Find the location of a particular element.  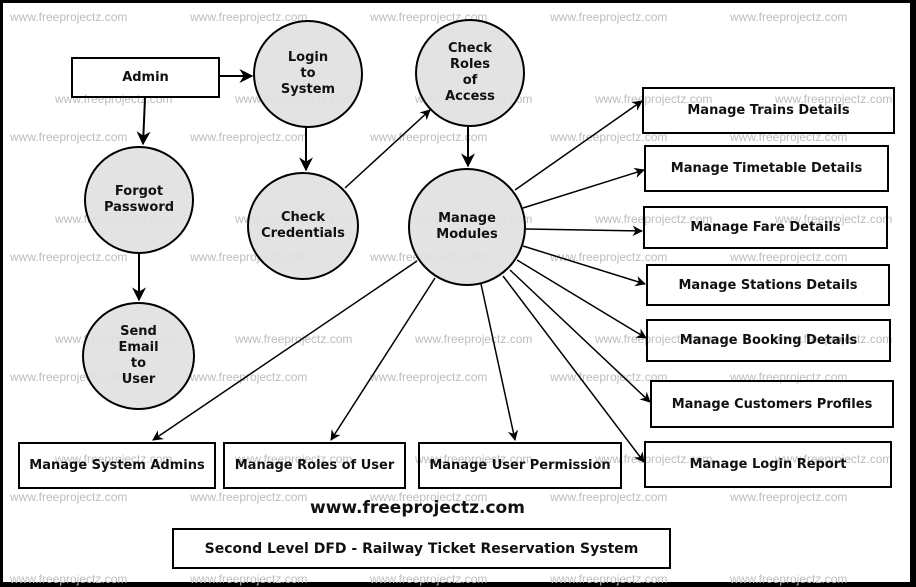

entity-admin-label: Admin is located at coordinates (145, 77).